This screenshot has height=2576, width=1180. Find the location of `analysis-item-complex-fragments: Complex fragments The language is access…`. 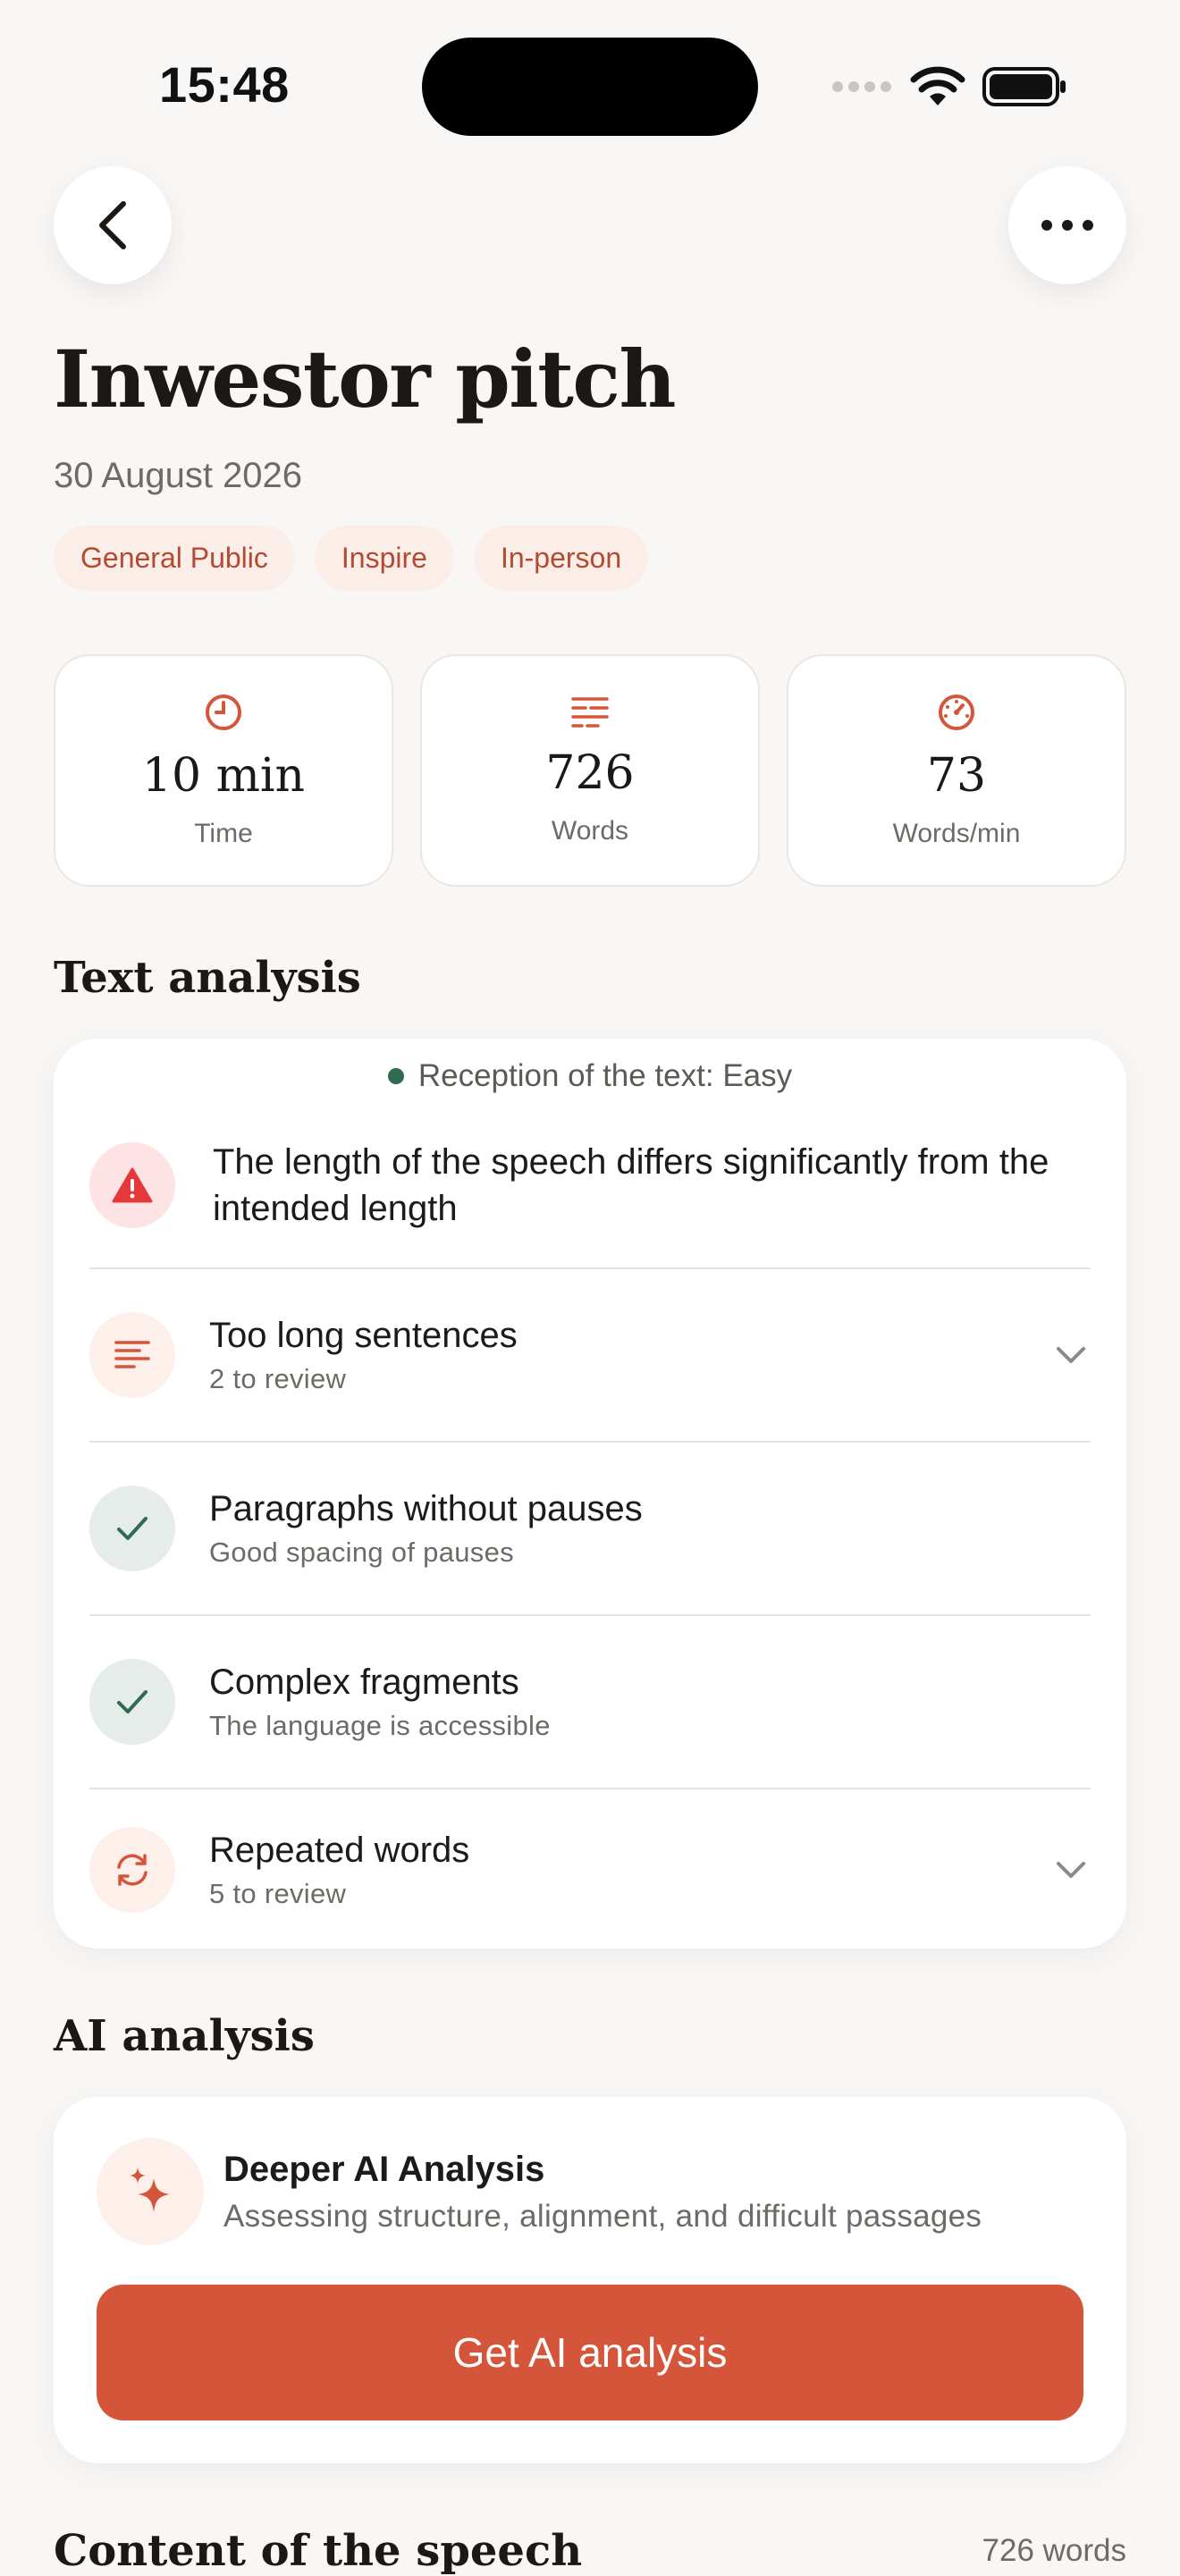

analysis-item-complex-fragments: Complex fragments The language is access… is located at coordinates (590, 1702).